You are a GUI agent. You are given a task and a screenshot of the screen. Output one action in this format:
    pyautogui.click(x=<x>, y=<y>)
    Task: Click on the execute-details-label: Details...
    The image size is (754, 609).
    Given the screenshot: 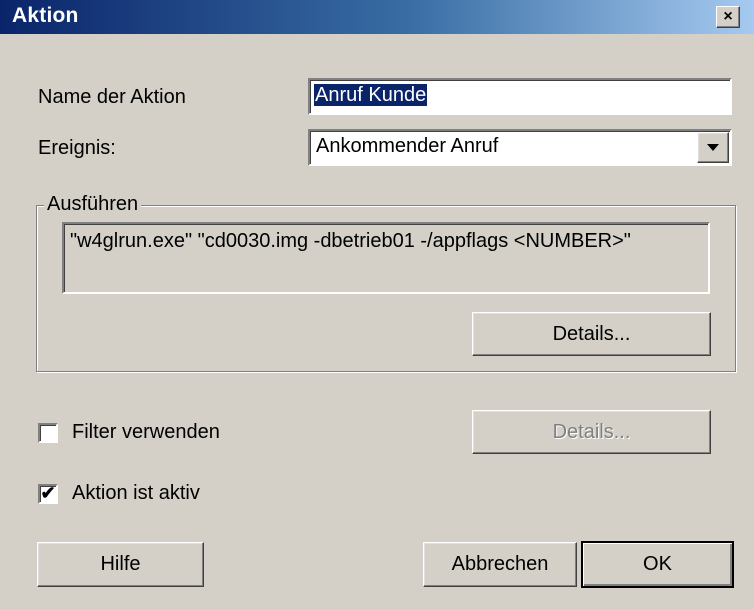 What is the action you would take?
    pyautogui.click(x=591, y=333)
    